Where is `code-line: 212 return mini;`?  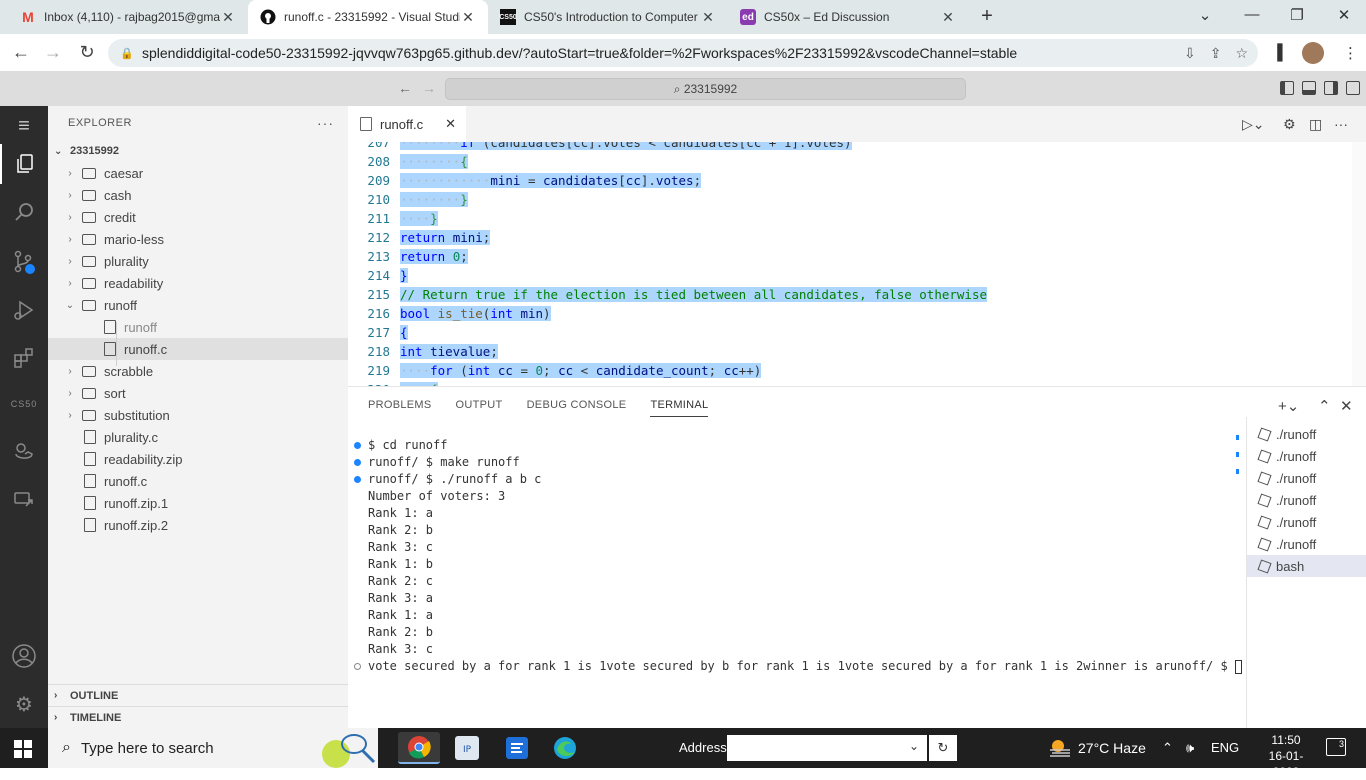
code-line: 212 return mini; is located at coordinates (857, 237).